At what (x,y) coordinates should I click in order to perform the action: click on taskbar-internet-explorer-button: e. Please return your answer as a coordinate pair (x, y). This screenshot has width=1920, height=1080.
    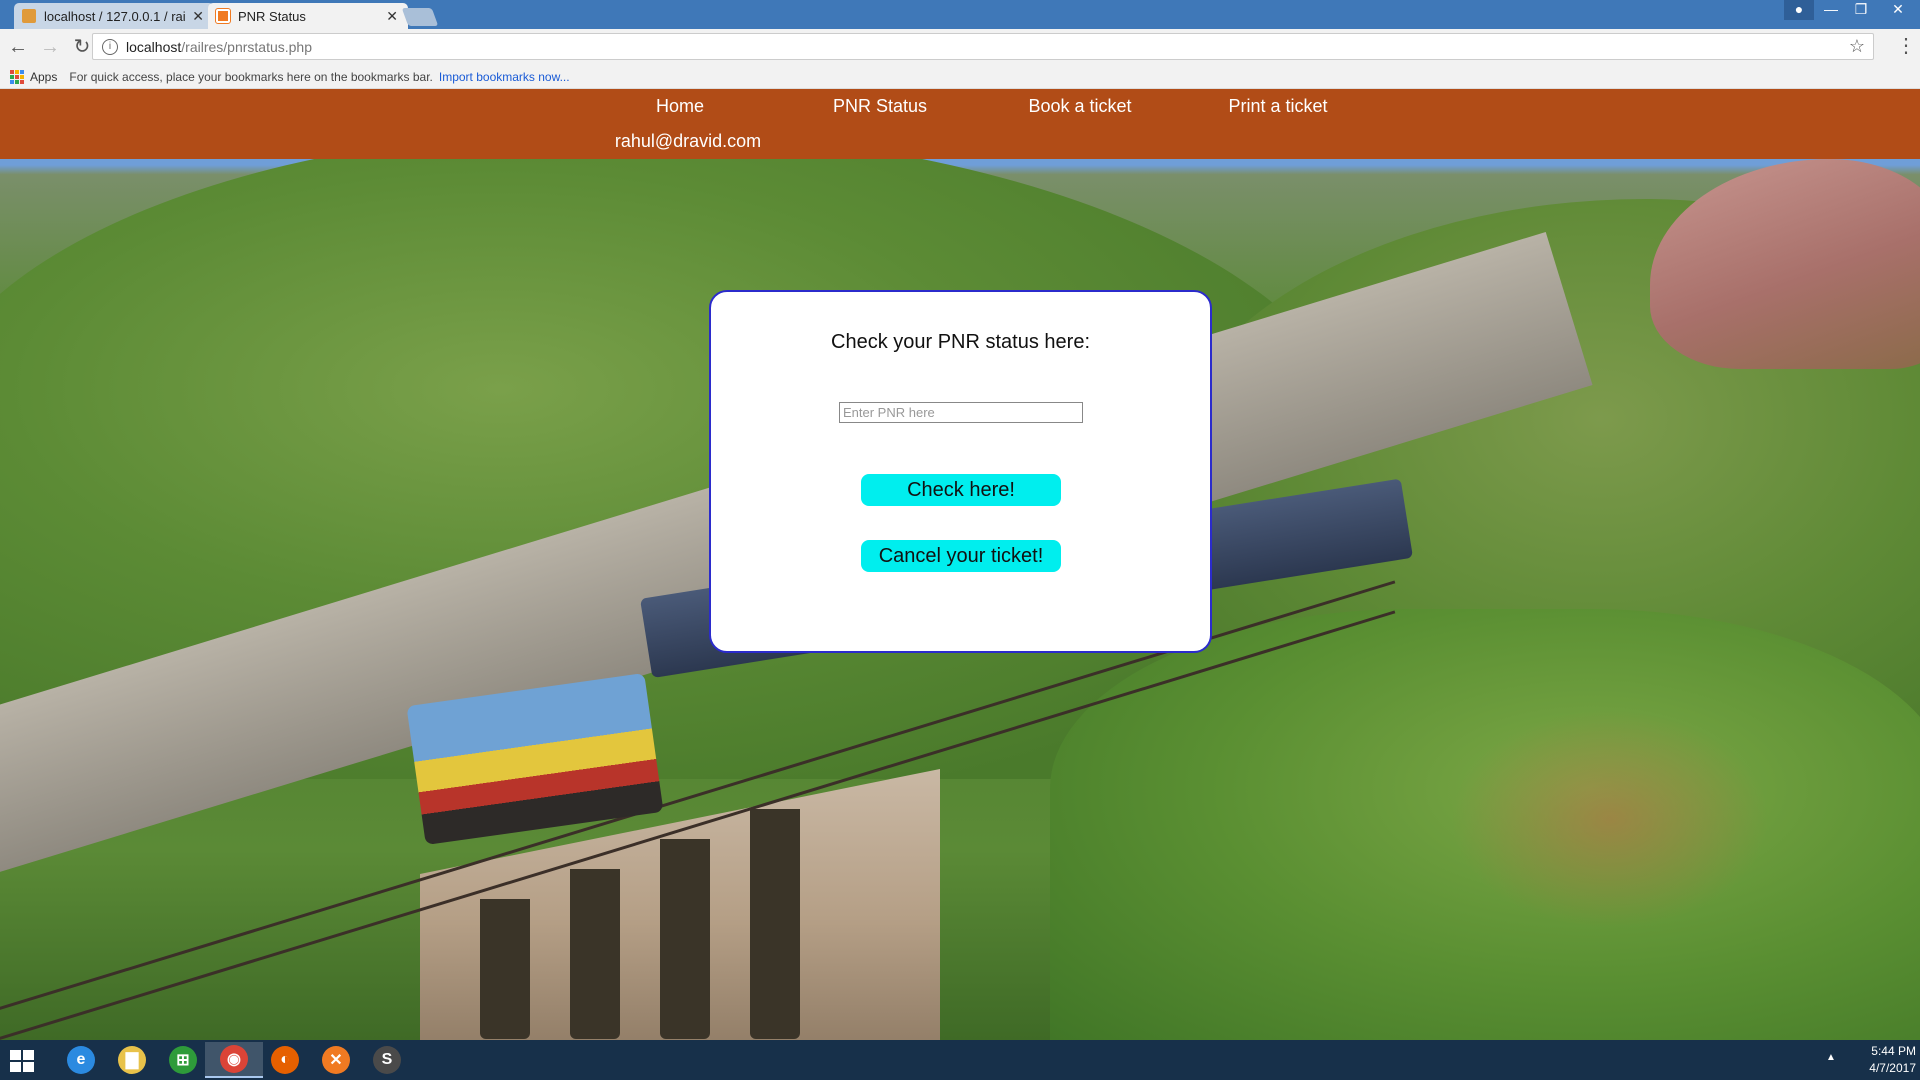
    Looking at the image, I should click on (81, 1060).